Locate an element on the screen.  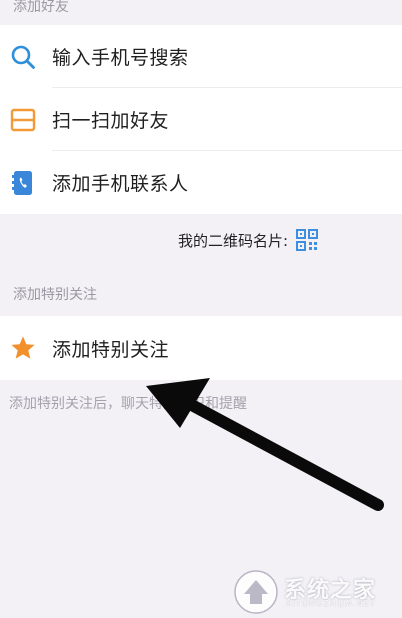
special-follow-card: 添加特别关注 is located at coordinates (201, 348).